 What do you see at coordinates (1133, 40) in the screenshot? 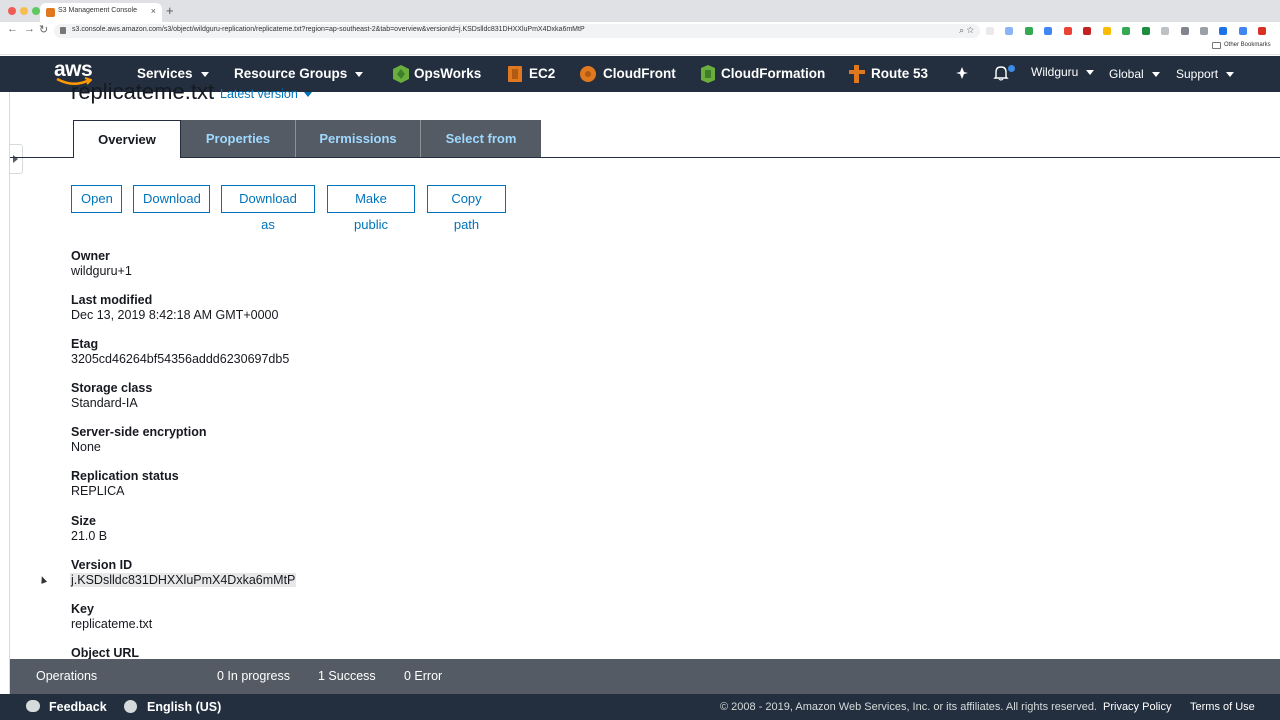
I see `extensions-row` at bounding box center [1133, 40].